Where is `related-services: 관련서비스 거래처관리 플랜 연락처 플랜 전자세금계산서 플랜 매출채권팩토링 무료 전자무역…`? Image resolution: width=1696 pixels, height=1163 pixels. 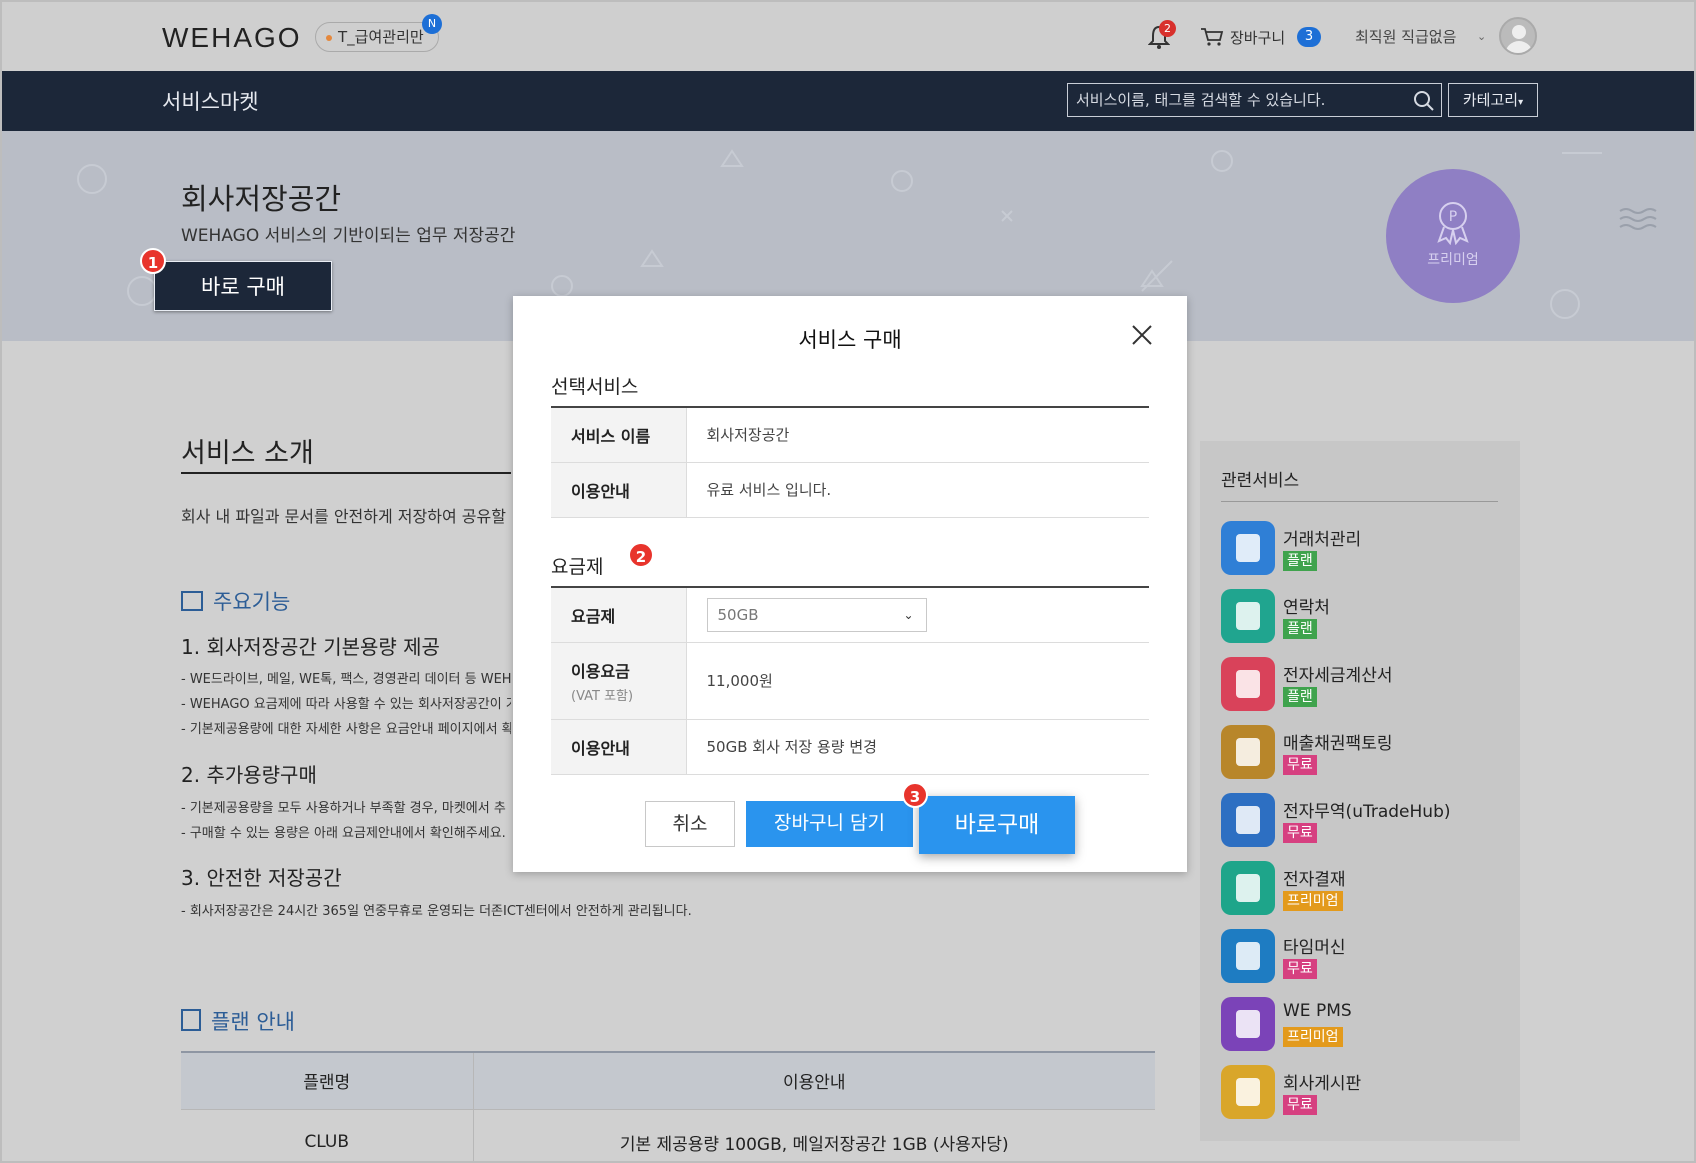 related-services: 관련서비스 거래처관리 플랜 연락처 플랜 전자세금계산서 플랜 매출채권팩토링 무료 전자무역… is located at coordinates (1360, 791).